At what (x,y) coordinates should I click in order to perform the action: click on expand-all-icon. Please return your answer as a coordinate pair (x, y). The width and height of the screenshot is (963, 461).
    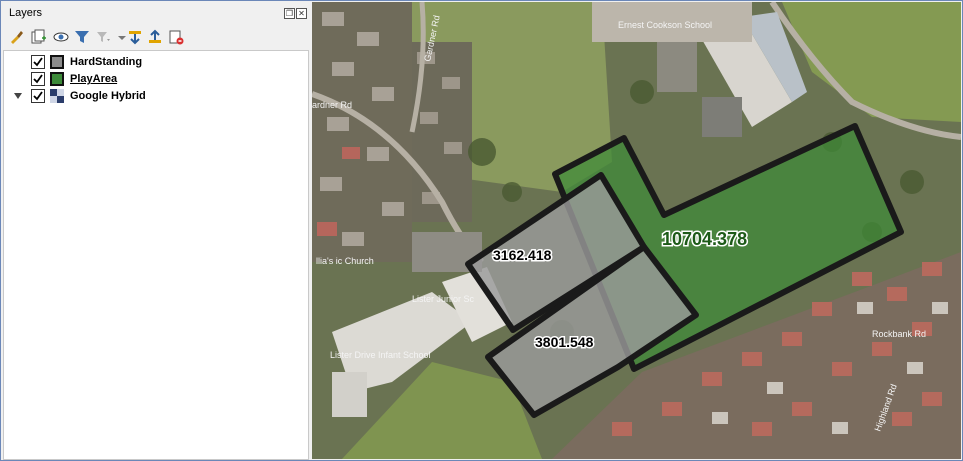
    Looking at the image, I should click on (135, 37).